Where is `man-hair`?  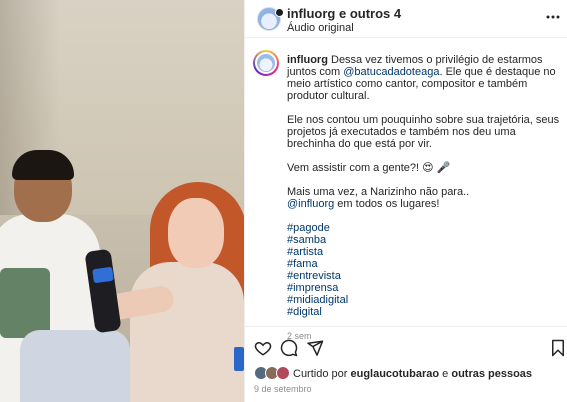
man-hair is located at coordinates (43, 165).